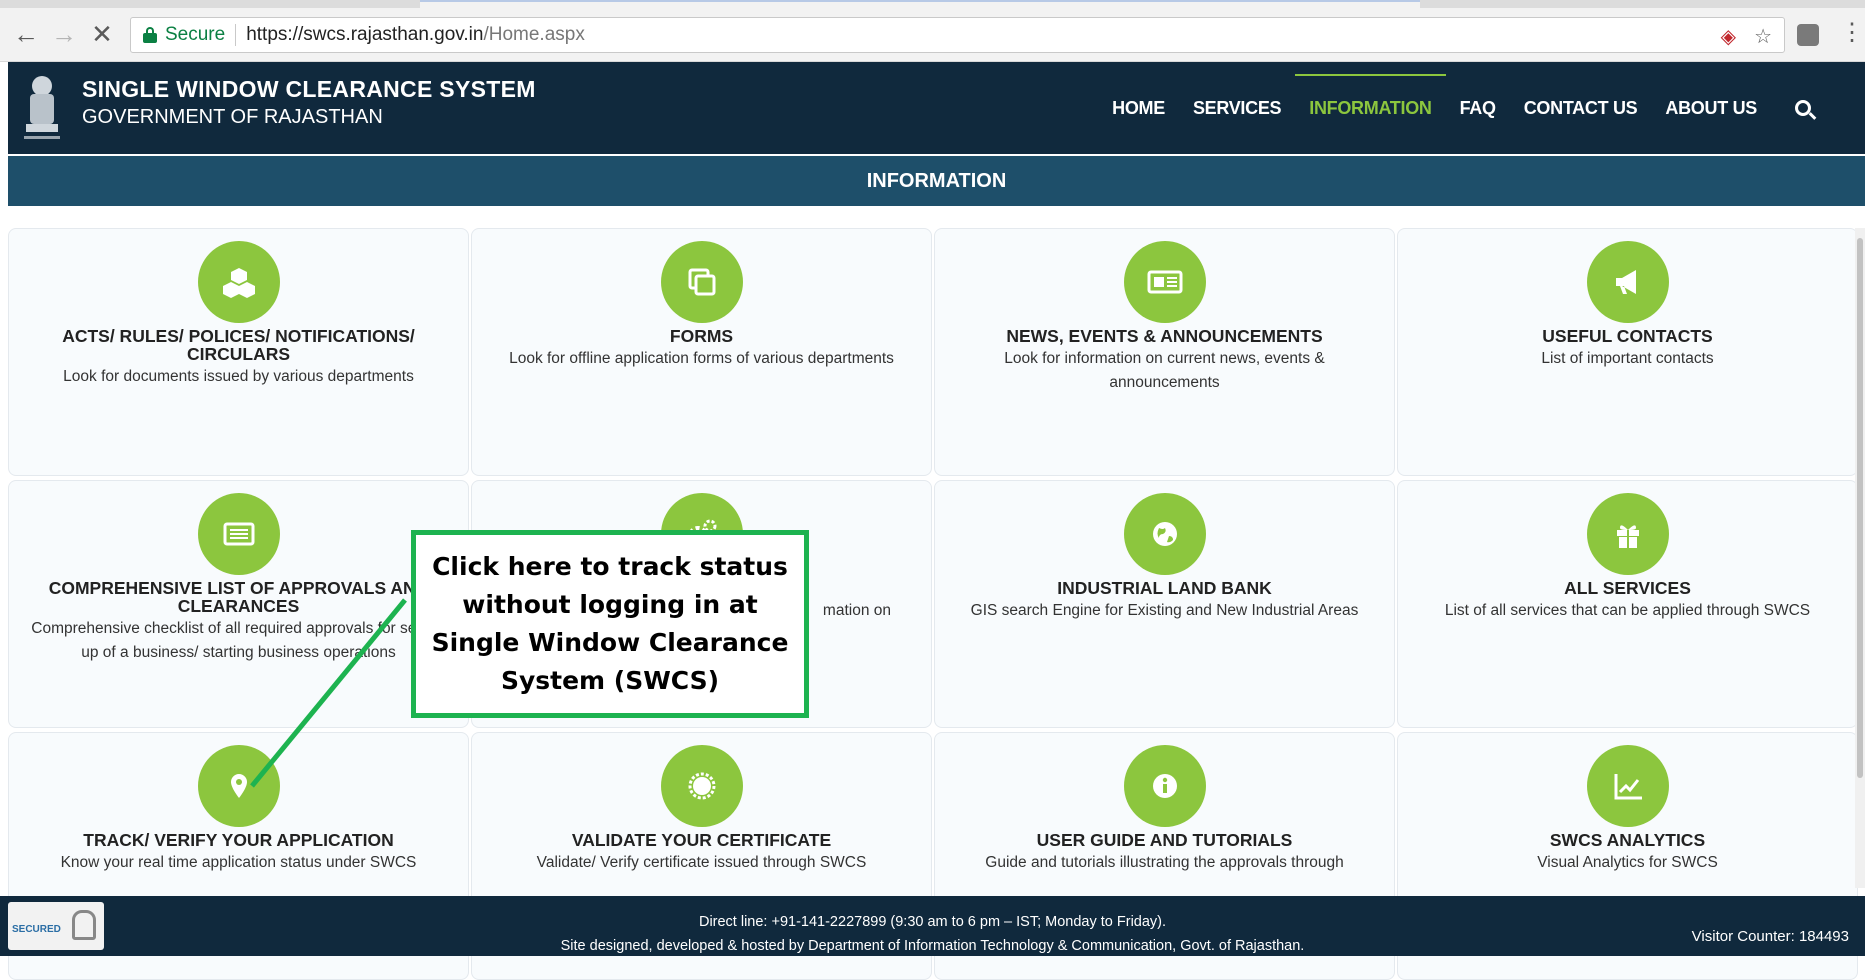  Describe the element at coordinates (1478, 108) in the screenshot. I see `nav-faq: FAQ` at that location.